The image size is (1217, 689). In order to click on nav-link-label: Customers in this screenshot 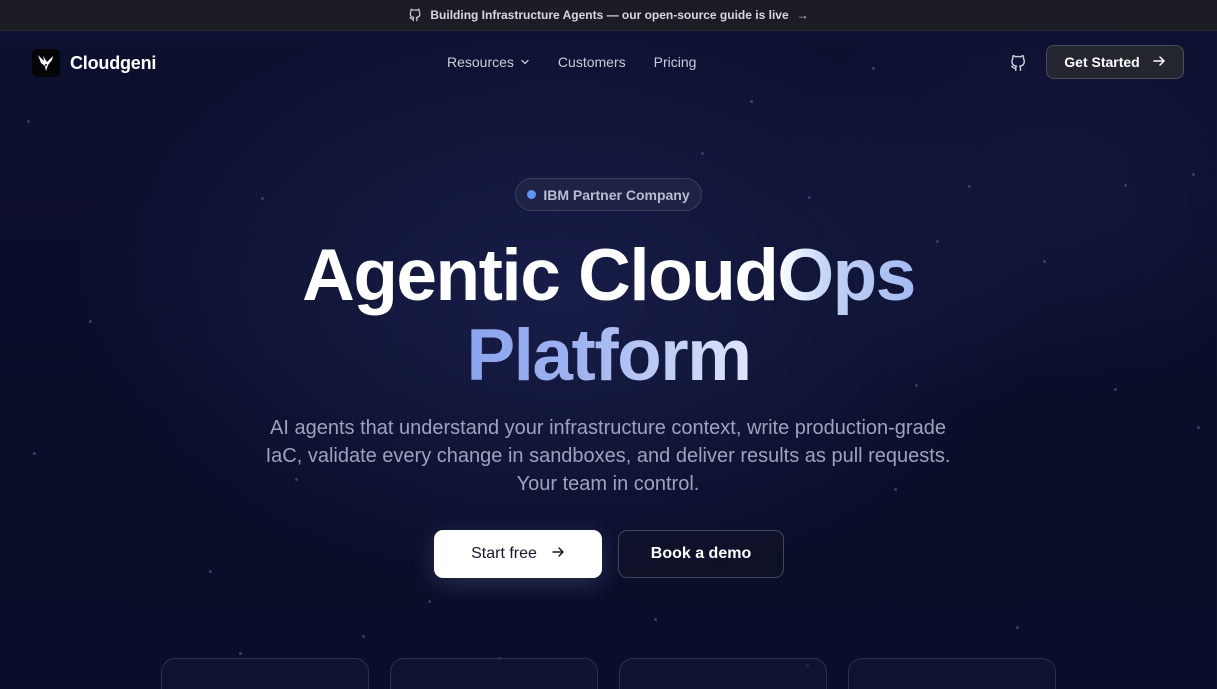, I will do `click(591, 62)`.